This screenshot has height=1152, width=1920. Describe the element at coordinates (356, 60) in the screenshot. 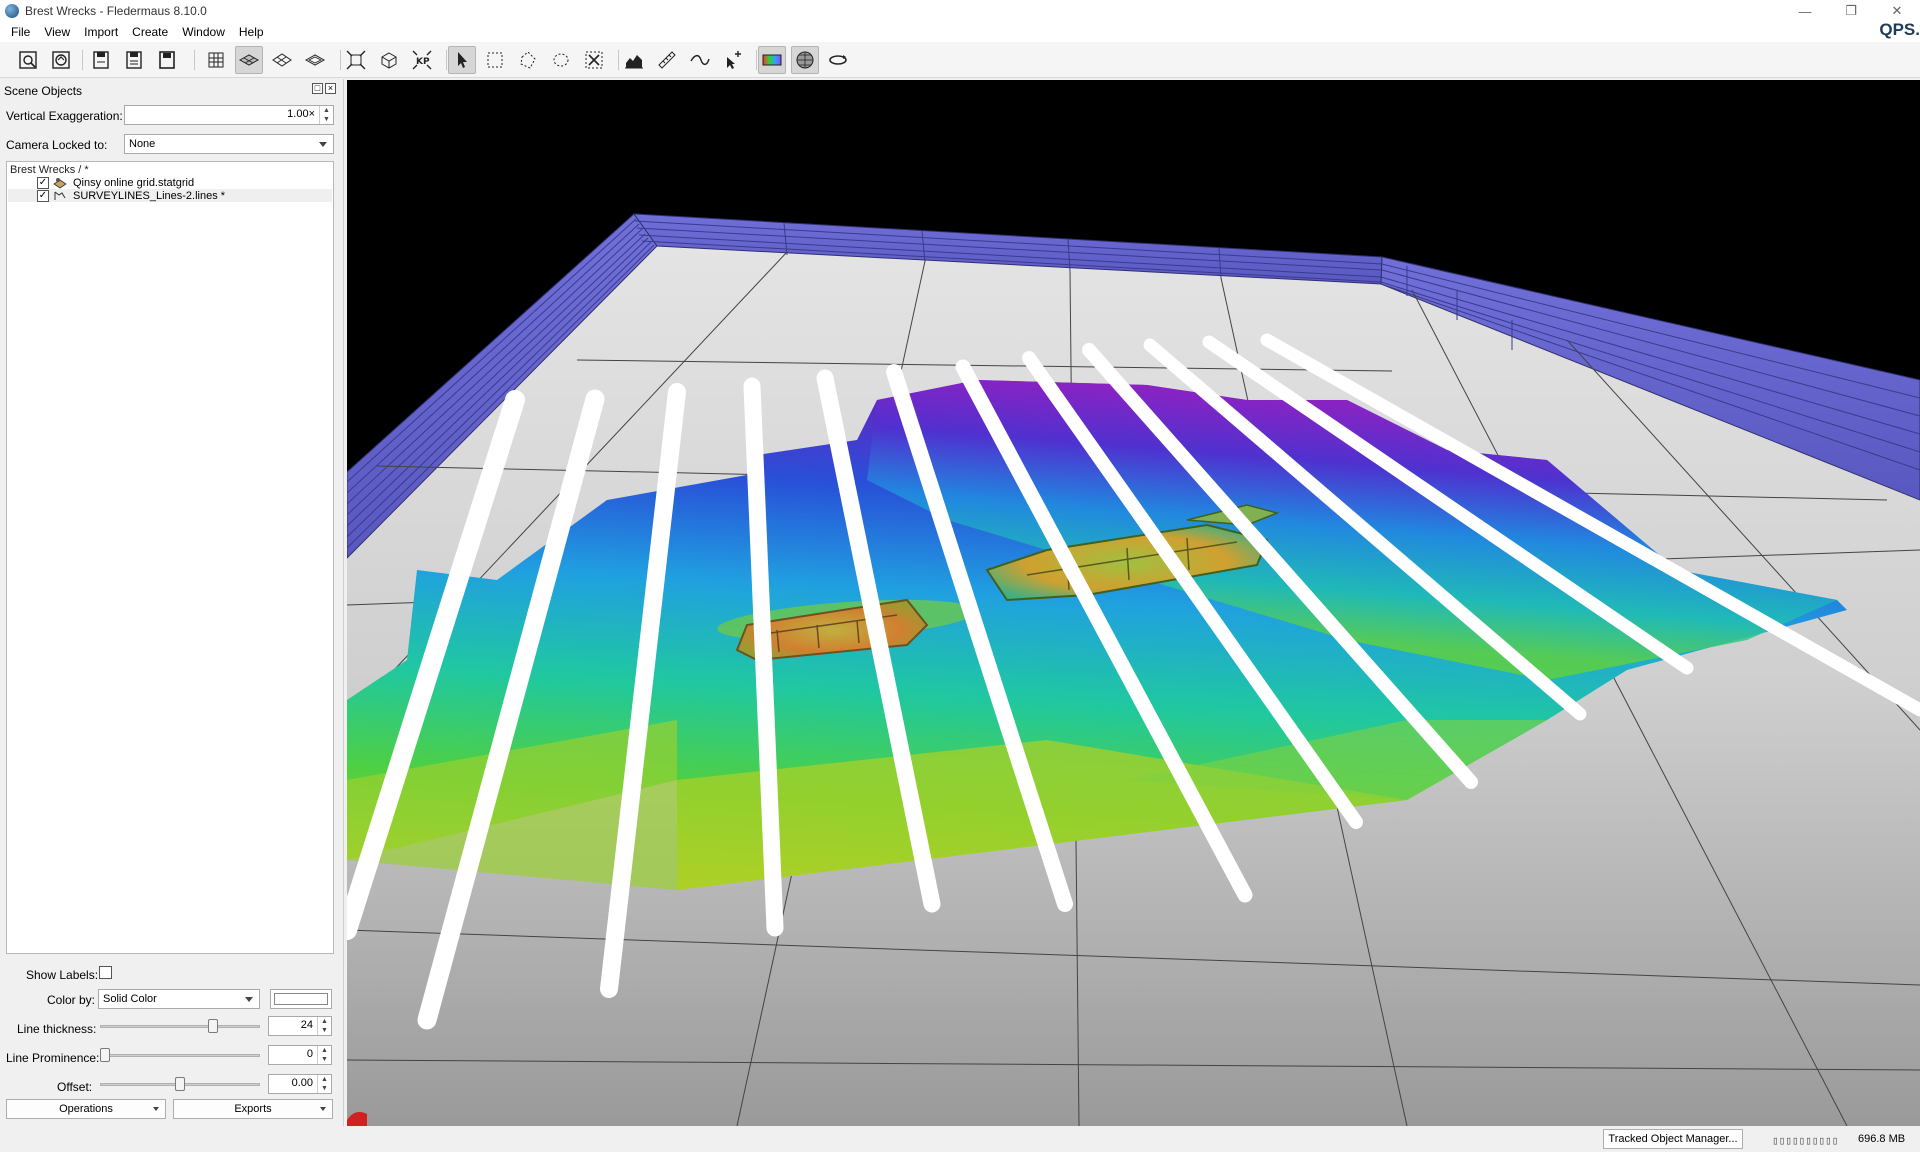

I see `fit-view-icon` at that location.